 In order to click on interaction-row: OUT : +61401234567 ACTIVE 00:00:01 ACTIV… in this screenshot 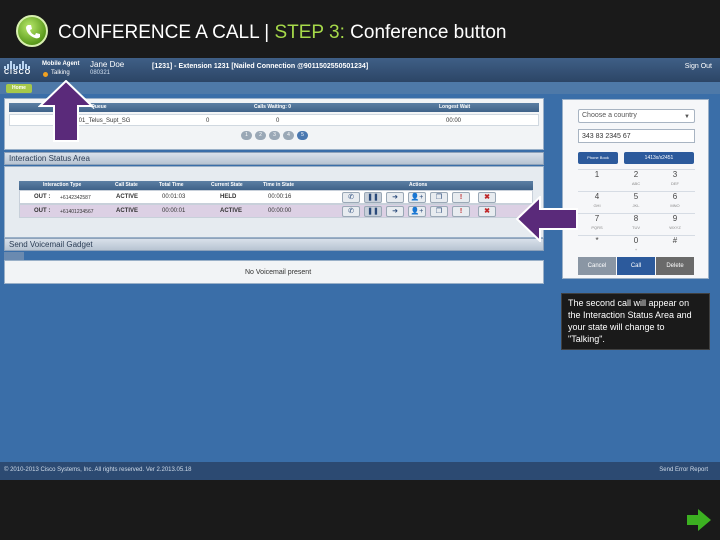, I will do `click(276, 211)`.